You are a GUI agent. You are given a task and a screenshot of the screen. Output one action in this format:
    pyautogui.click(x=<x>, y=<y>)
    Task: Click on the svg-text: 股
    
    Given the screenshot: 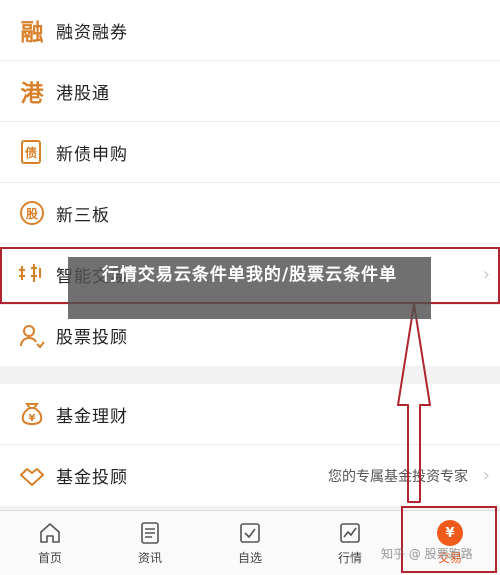 What is the action you would take?
    pyautogui.click(x=32, y=213)
    